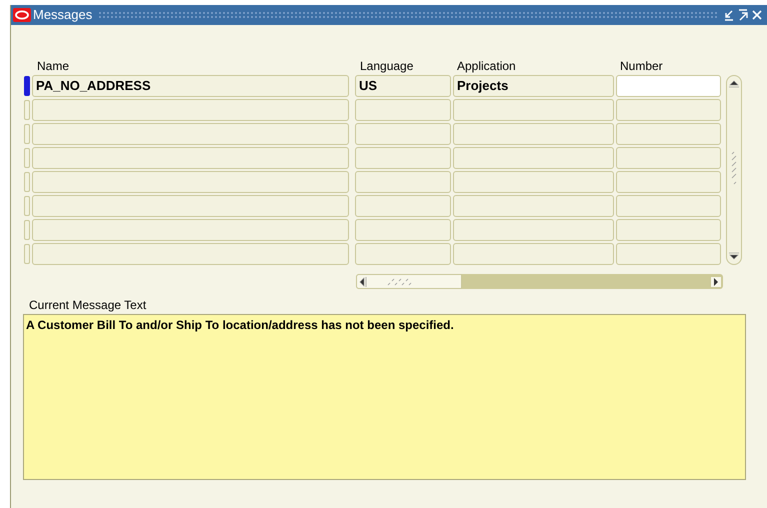  Describe the element at coordinates (487, 66) in the screenshot. I see `column-header: Application` at that location.